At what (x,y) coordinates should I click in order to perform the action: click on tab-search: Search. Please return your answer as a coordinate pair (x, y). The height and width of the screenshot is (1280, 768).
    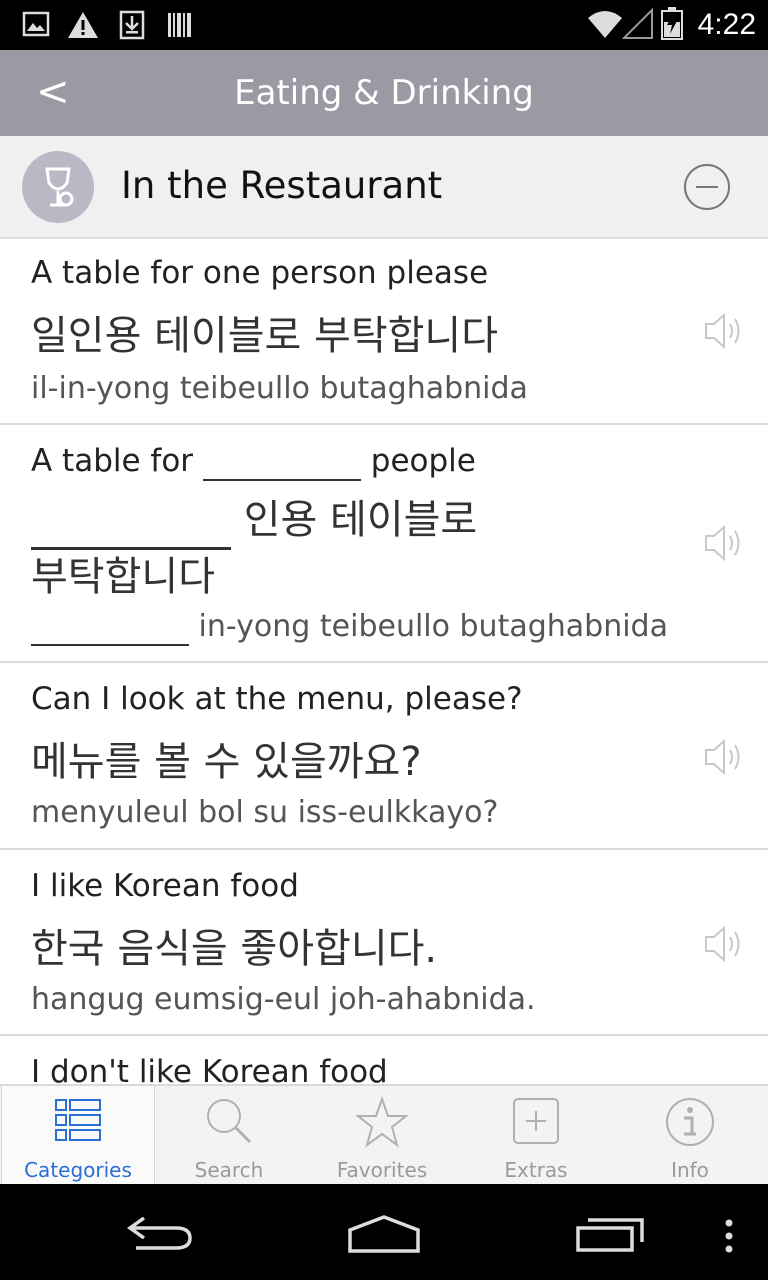
    Looking at the image, I should click on (229, 1136).